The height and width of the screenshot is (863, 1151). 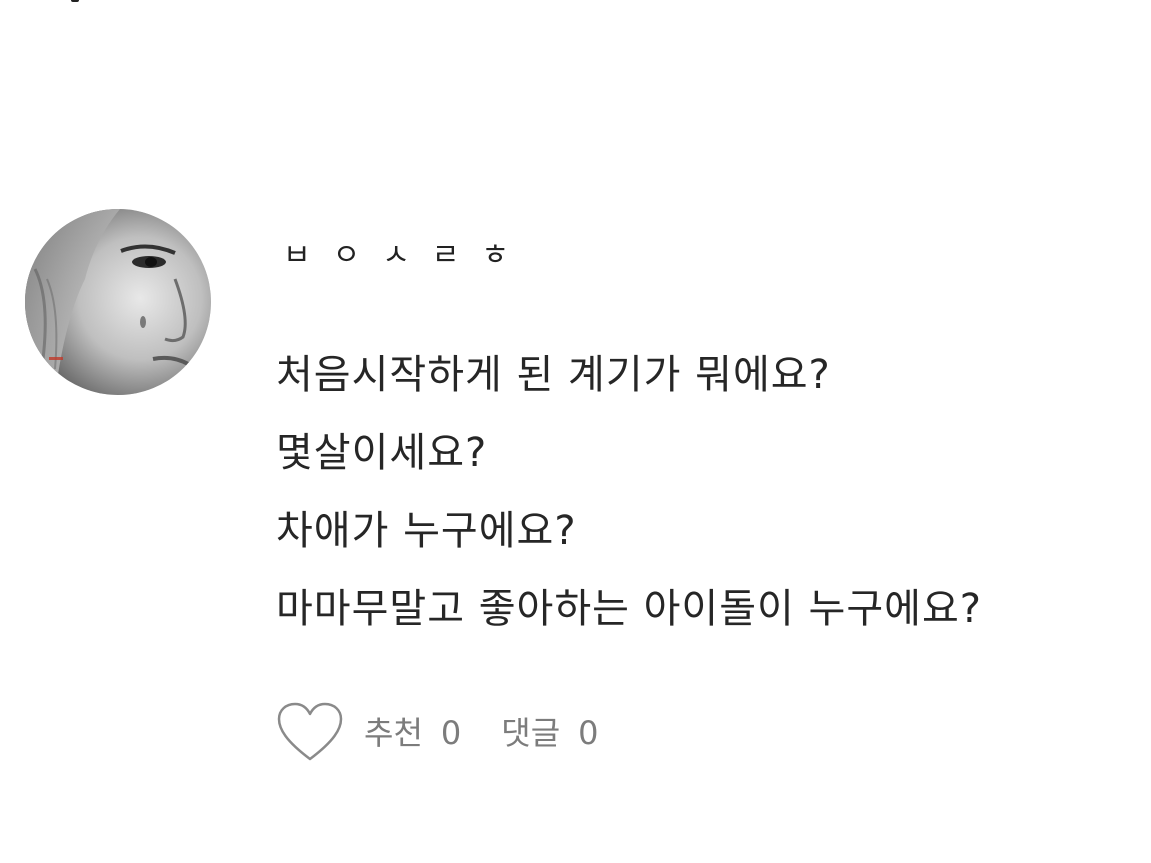 I want to click on like-label: 추천, so click(x=393, y=733).